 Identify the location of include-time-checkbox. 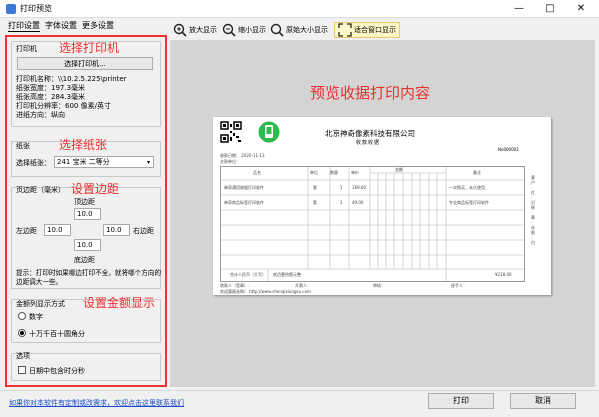
(22, 370).